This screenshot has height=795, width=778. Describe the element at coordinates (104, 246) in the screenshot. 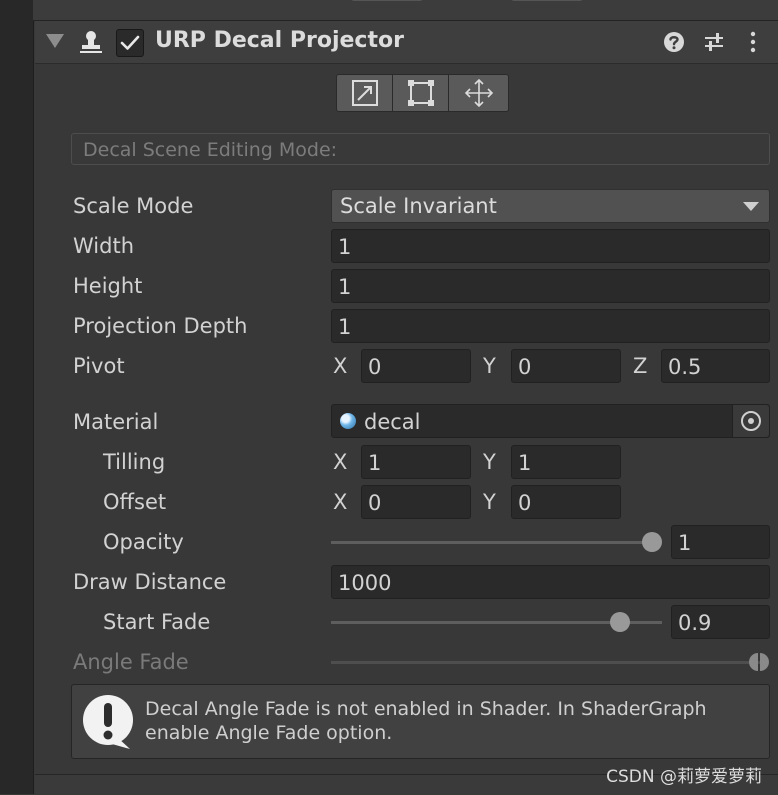

I see `width-label: Width` at that location.